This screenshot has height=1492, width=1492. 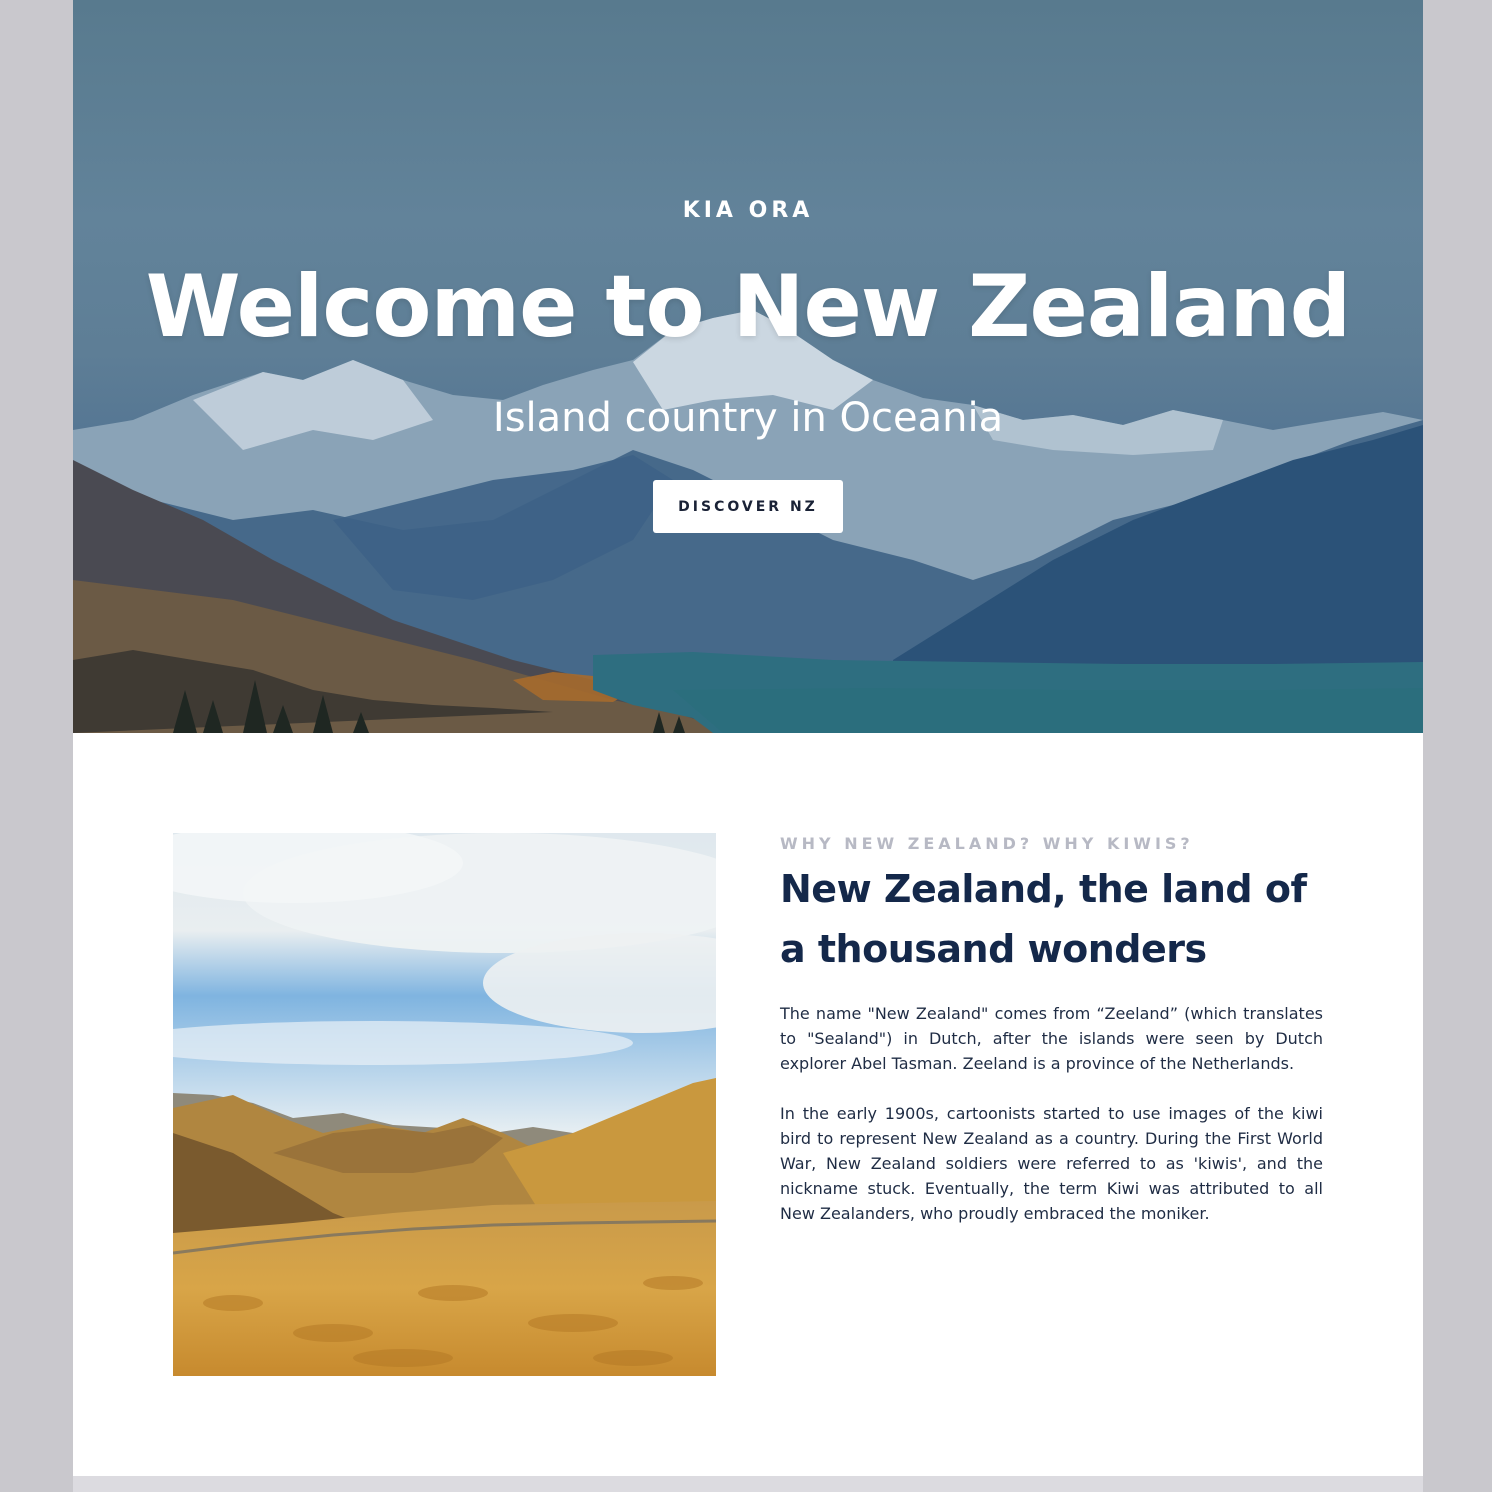 I want to click on hero-kicker: KIA ORA, so click(x=748, y=210).